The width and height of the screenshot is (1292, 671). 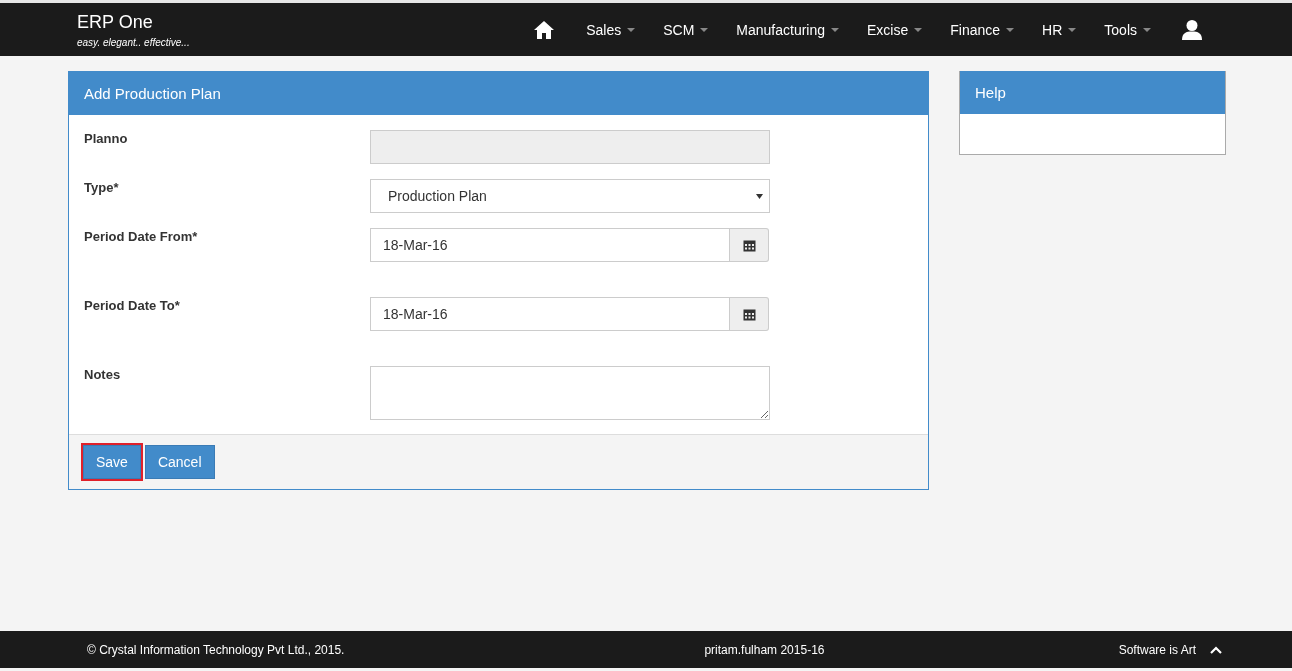 I want to click on nav-menu-item: Tools, so click(x=1127, y=29).